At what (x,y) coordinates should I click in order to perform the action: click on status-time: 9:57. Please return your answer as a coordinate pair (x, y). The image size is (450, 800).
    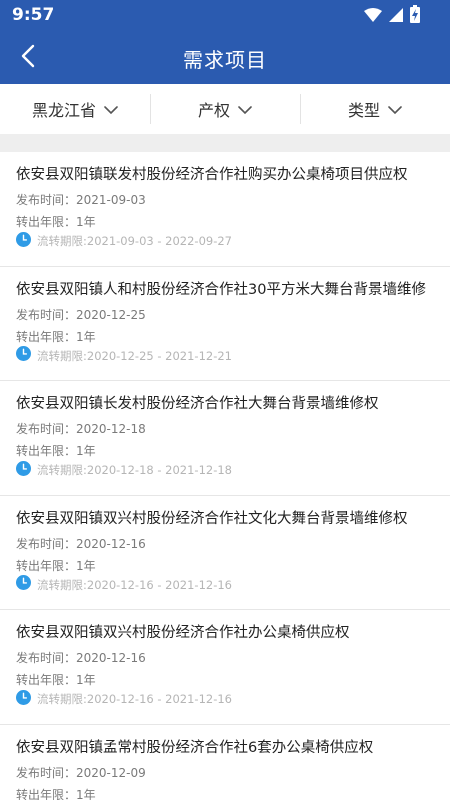
    Looking at the image, I should click on (33, 15).